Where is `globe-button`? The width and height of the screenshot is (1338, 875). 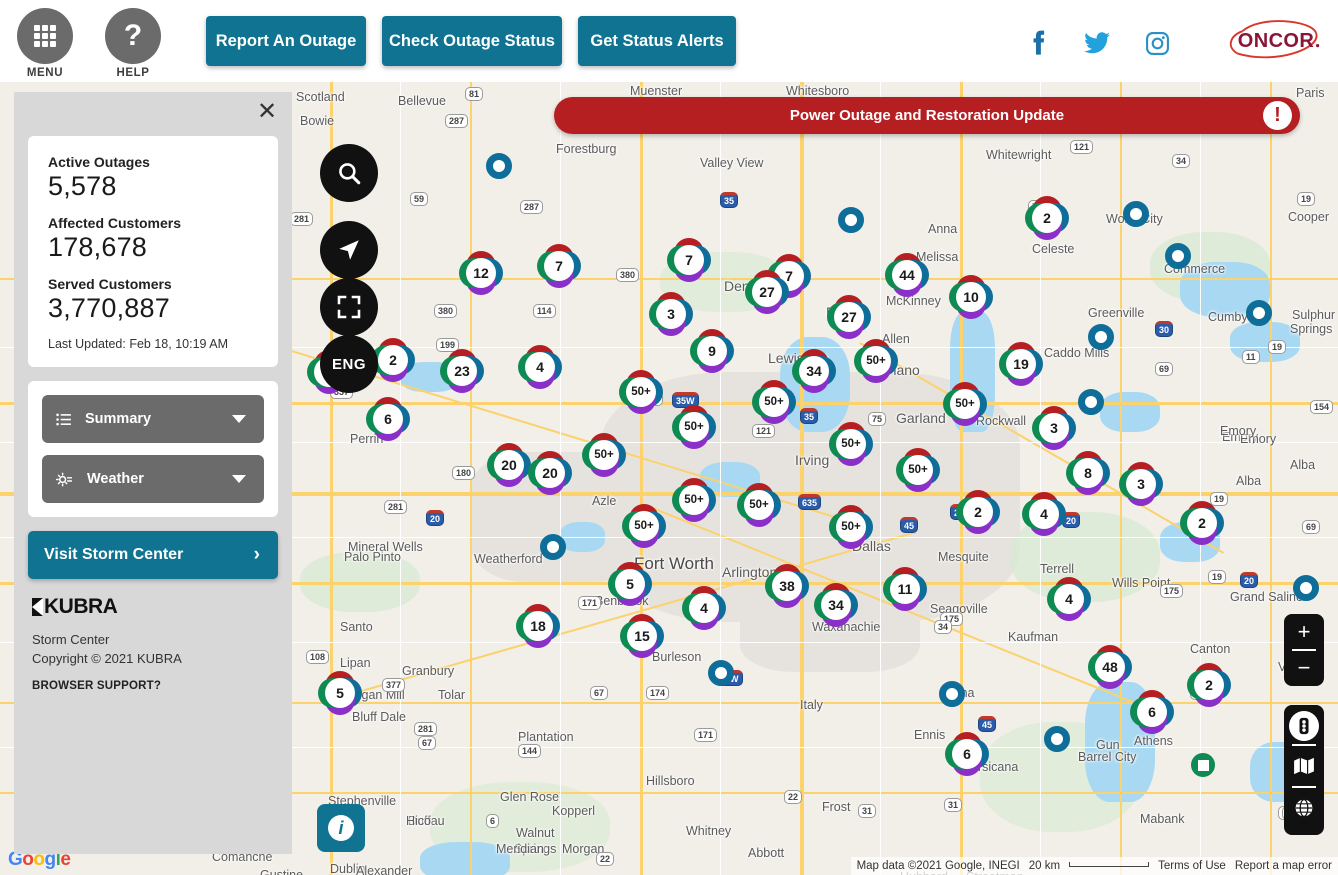
globe-button is located at coordinates (1304, 808).